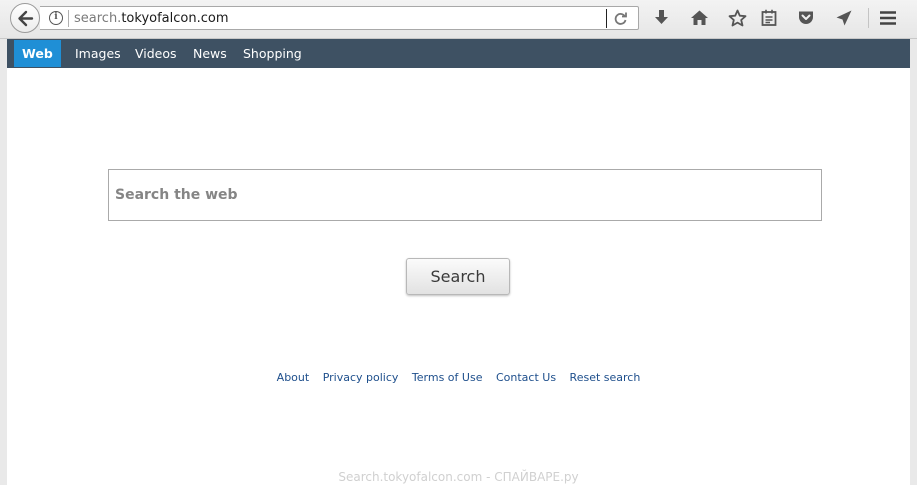 This screenshot has width=917, height=485. What do you see at coordinates (458, 477) in the screenshot?
I see `watermark-text: Search.tokyofalcon.com - СПАЙВАРЕ.ру` at bounding box center [458, 477].